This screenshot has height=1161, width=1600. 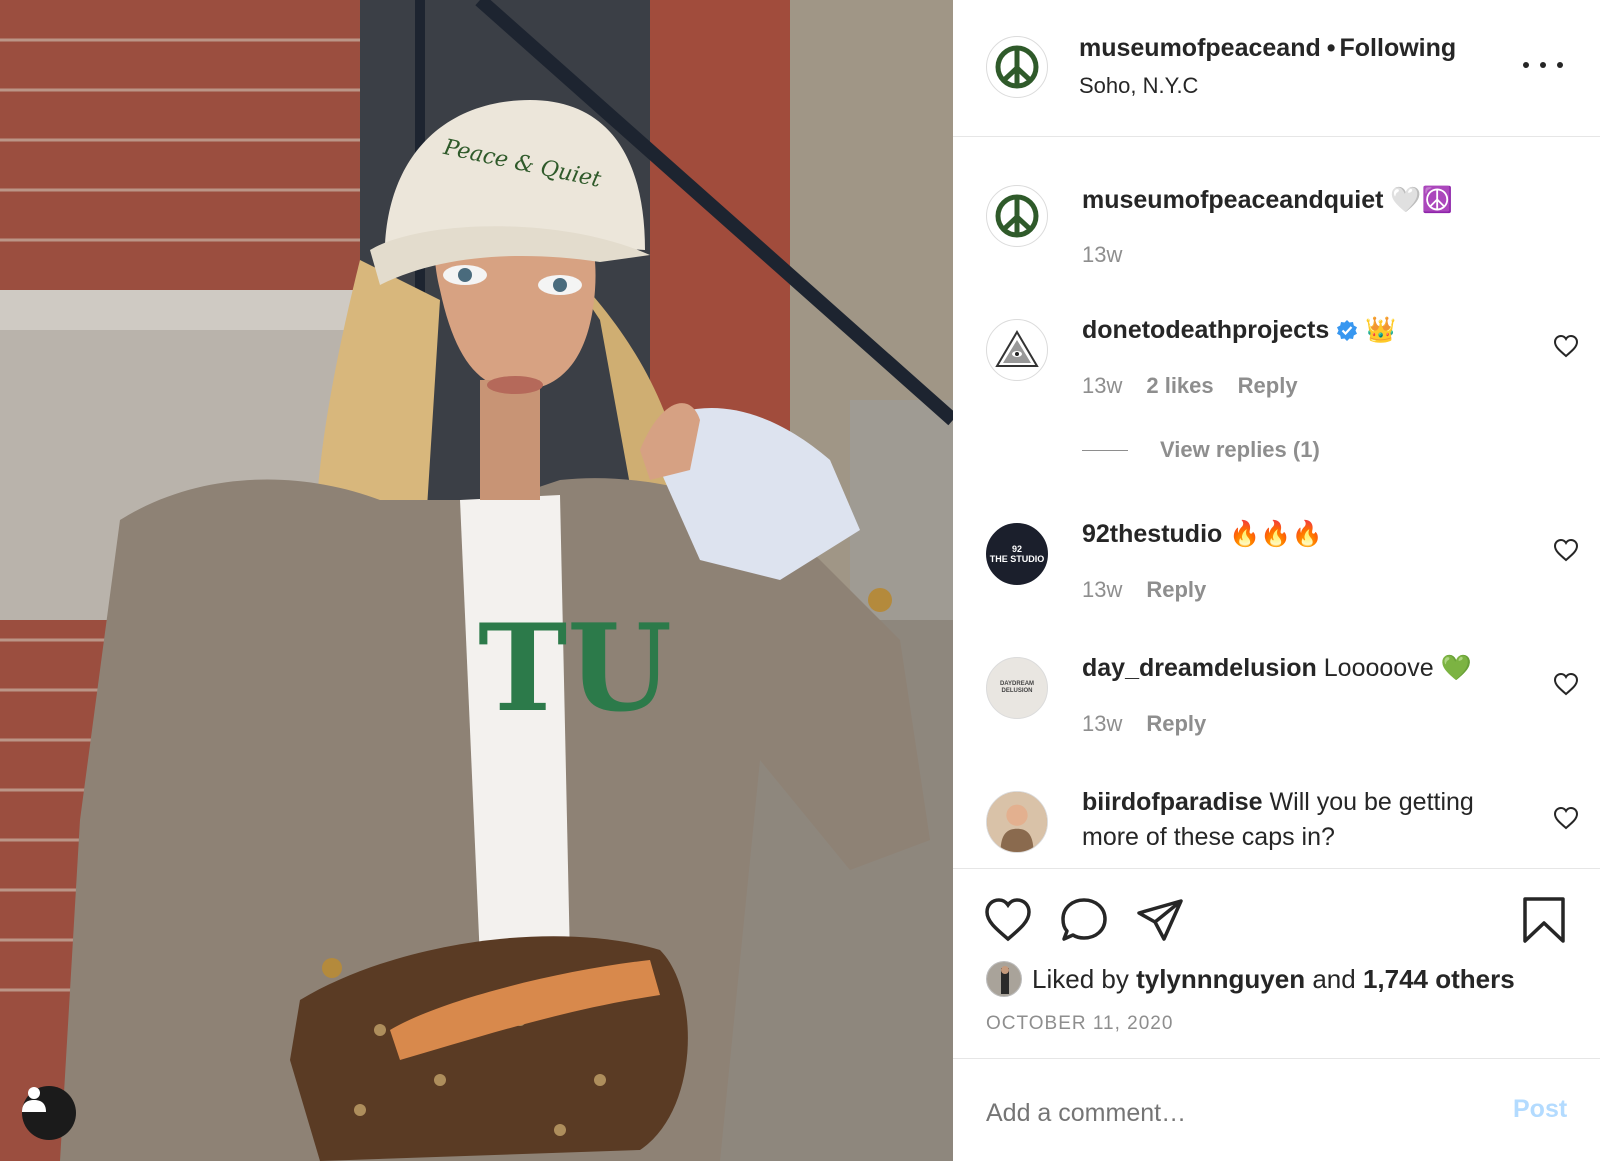 I want to click on comment-text-block: day_dreamdelusion Looooove 💚, so click(x=1304, y=668).